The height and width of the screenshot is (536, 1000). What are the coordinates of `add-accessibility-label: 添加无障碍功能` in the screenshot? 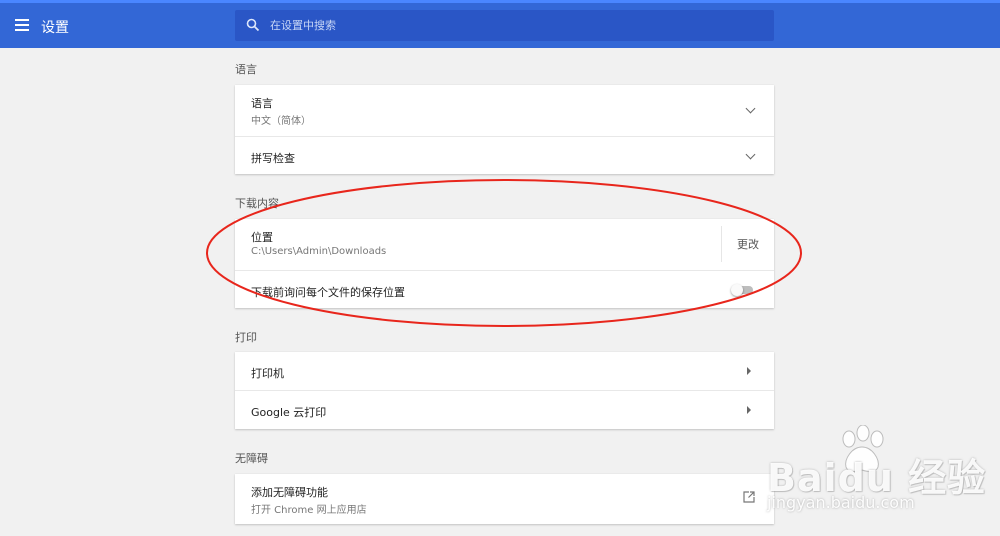 It's located at (289, 492).